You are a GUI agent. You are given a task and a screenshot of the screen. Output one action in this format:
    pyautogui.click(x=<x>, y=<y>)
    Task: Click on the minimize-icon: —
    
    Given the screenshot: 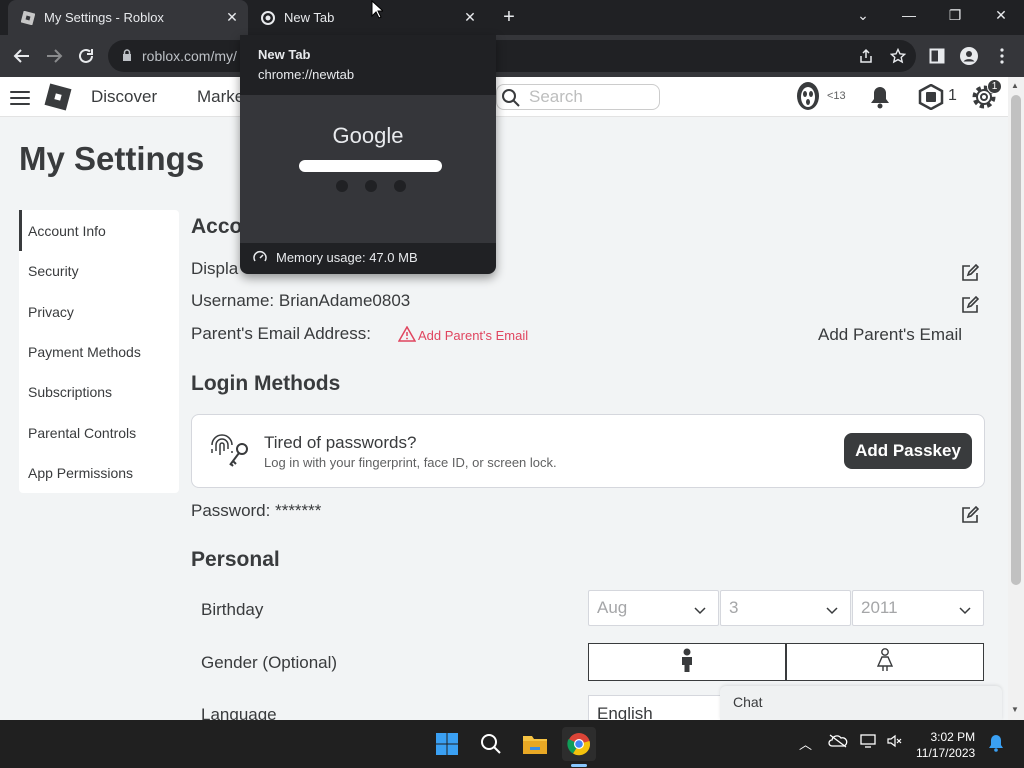 What is the action you would take?
    pyautogui.click(x=909, y=15)
    